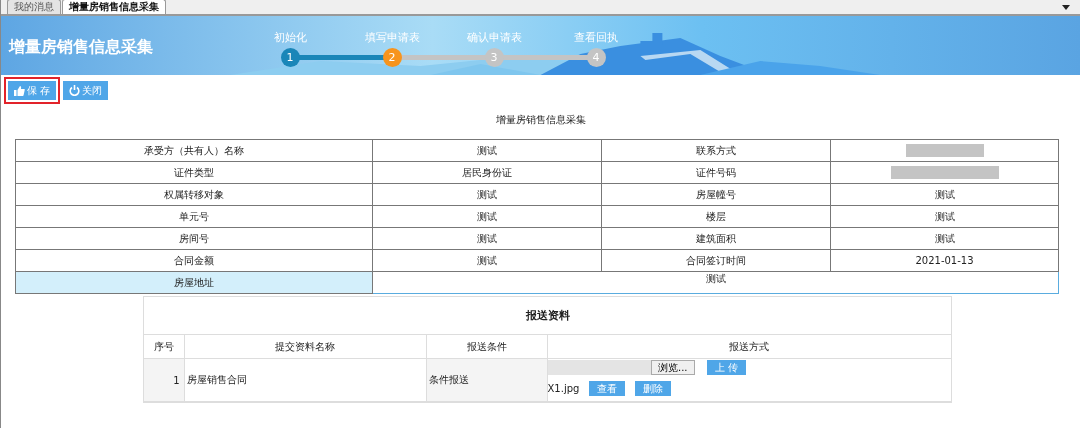 This screenshot has height=428, width=1080. I want to click on dropdown-caret-icon, so click(1066, 7).